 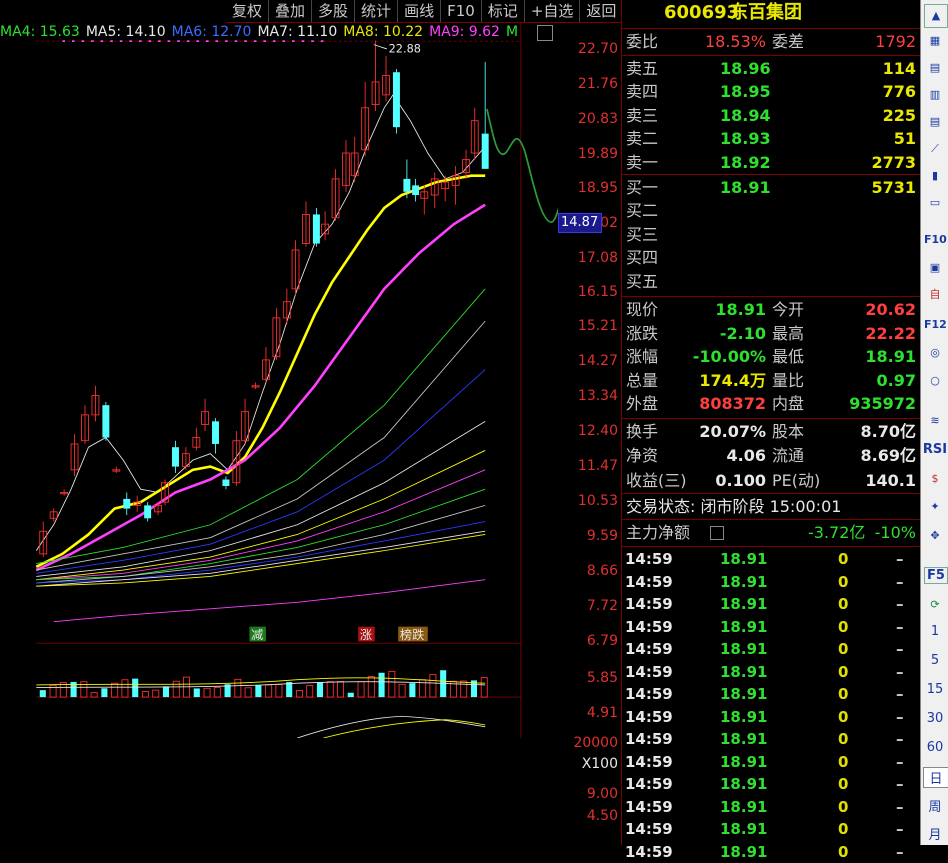 What do you see at coordinates (935, 605) in the screenshot?
I see `refresh-icon: ⟳` at bounding box center [935, 605].